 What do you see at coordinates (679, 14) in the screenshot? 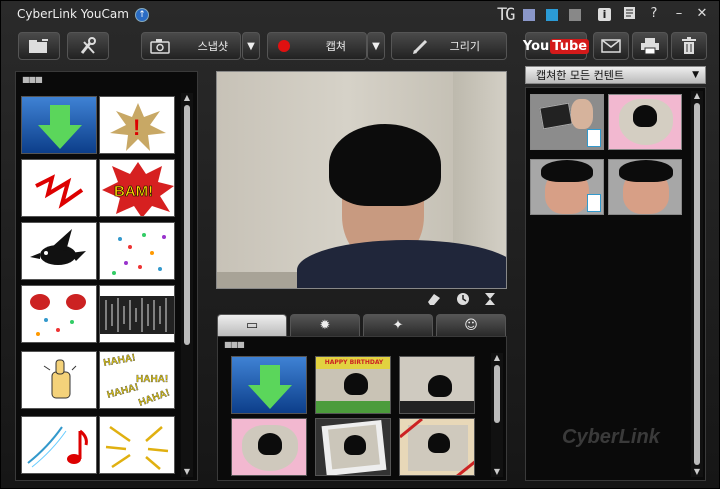
I see `minimize-icon: –` at bounding box center [679, 14].